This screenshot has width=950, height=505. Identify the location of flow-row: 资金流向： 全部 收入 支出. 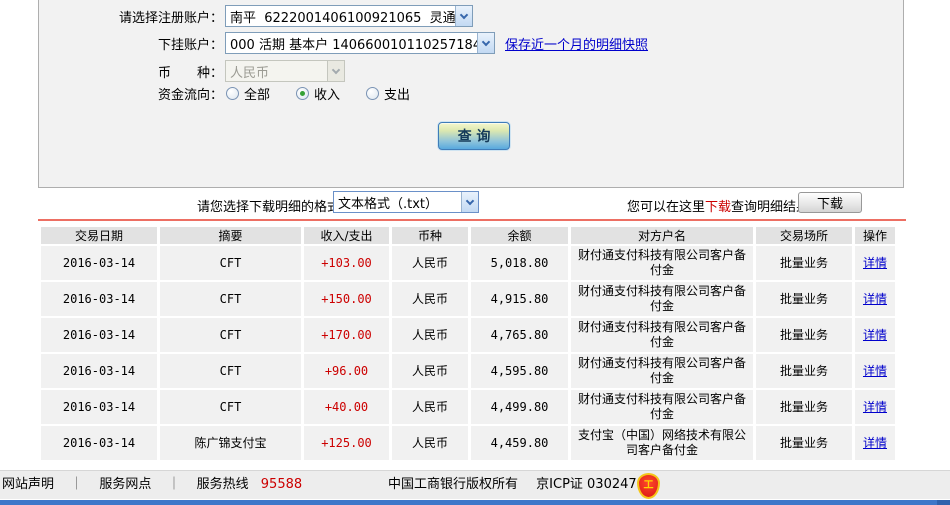
(237, 93).